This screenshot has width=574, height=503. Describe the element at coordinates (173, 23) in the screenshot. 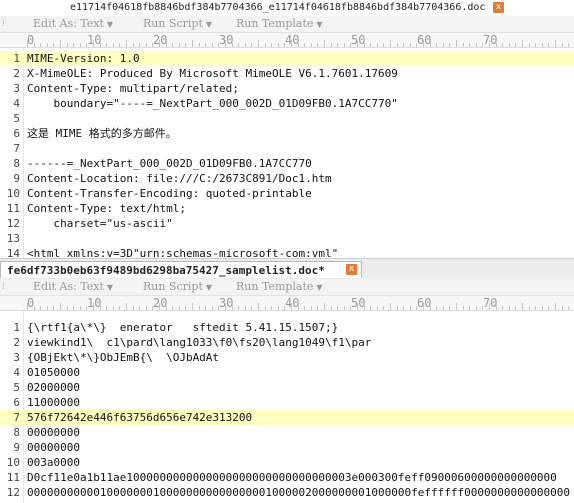

I see `run-script-label: Run Script` at that location.